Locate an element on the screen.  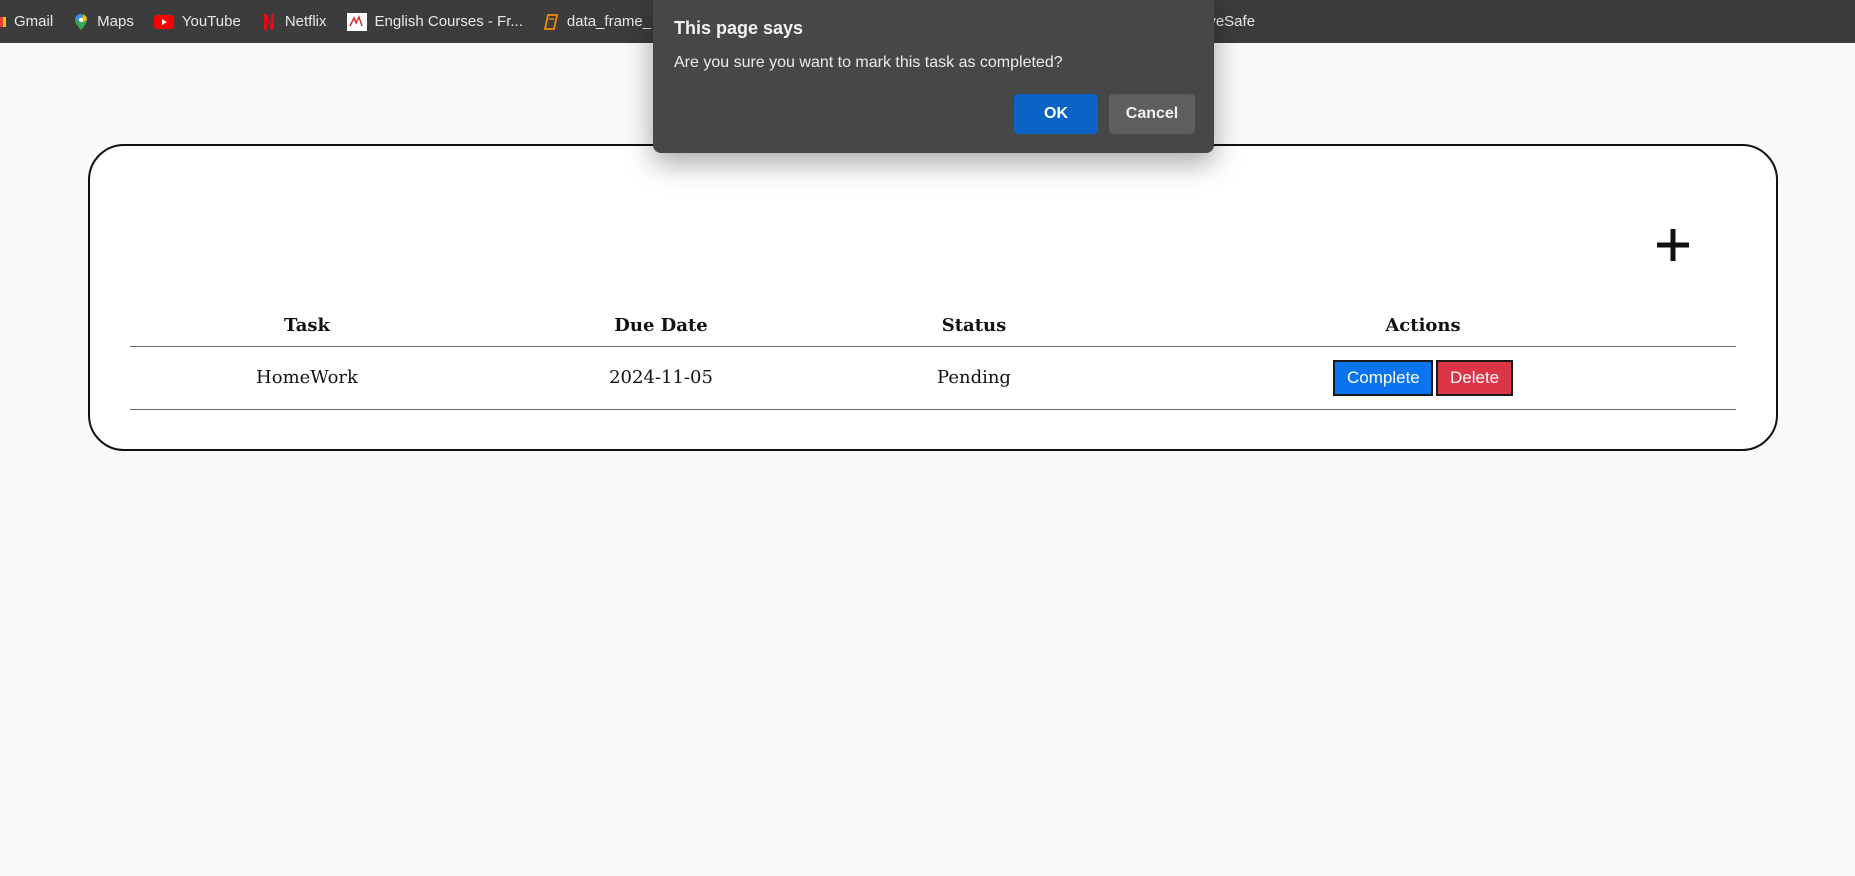
bookmark-gmail: Gmail is located at coordinates (31, 21).